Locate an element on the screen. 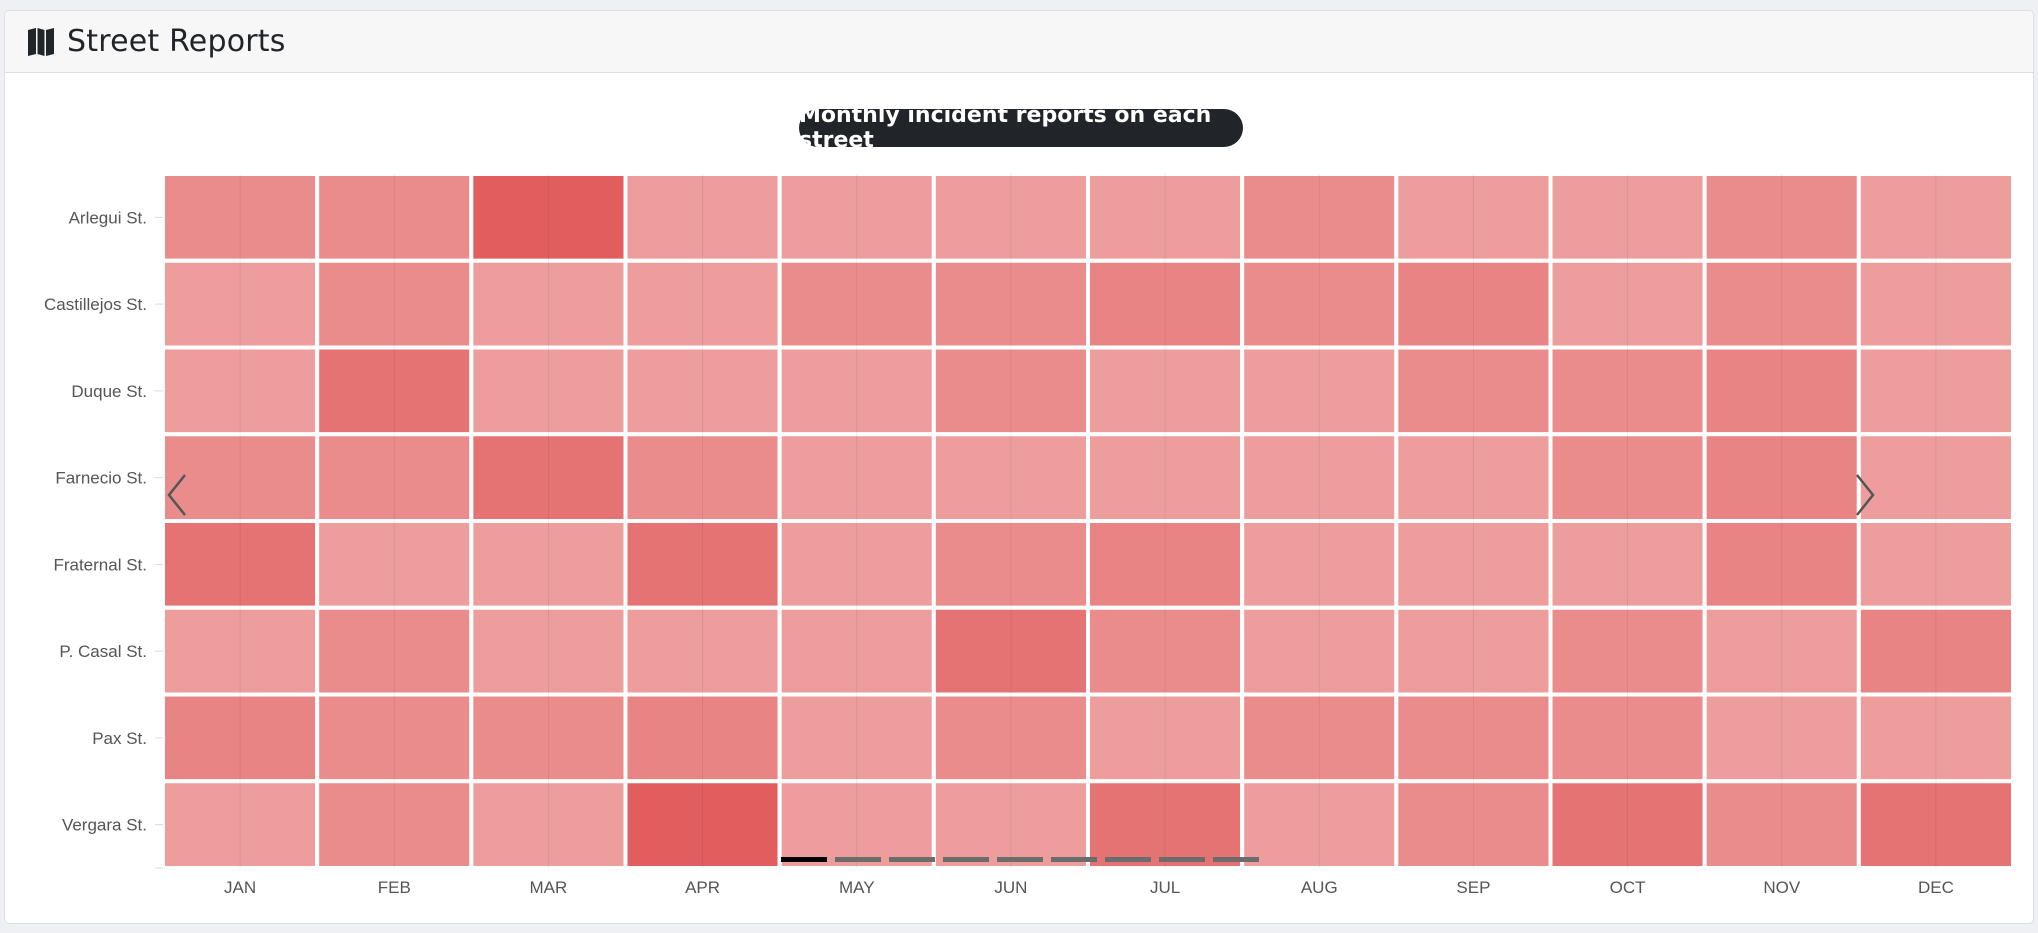 This screenshot has height=933, width=2038. carousel-next-button is located at coordinates (1865, 497).